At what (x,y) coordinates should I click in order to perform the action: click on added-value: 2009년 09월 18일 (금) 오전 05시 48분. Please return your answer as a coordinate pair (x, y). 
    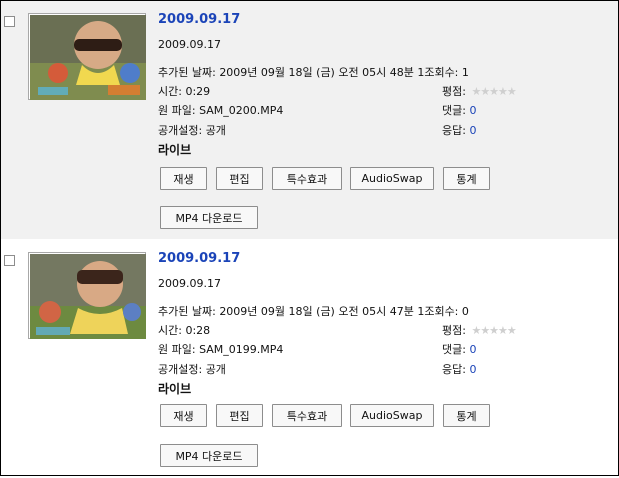
    Looking at the image, I should click on (316, 72).